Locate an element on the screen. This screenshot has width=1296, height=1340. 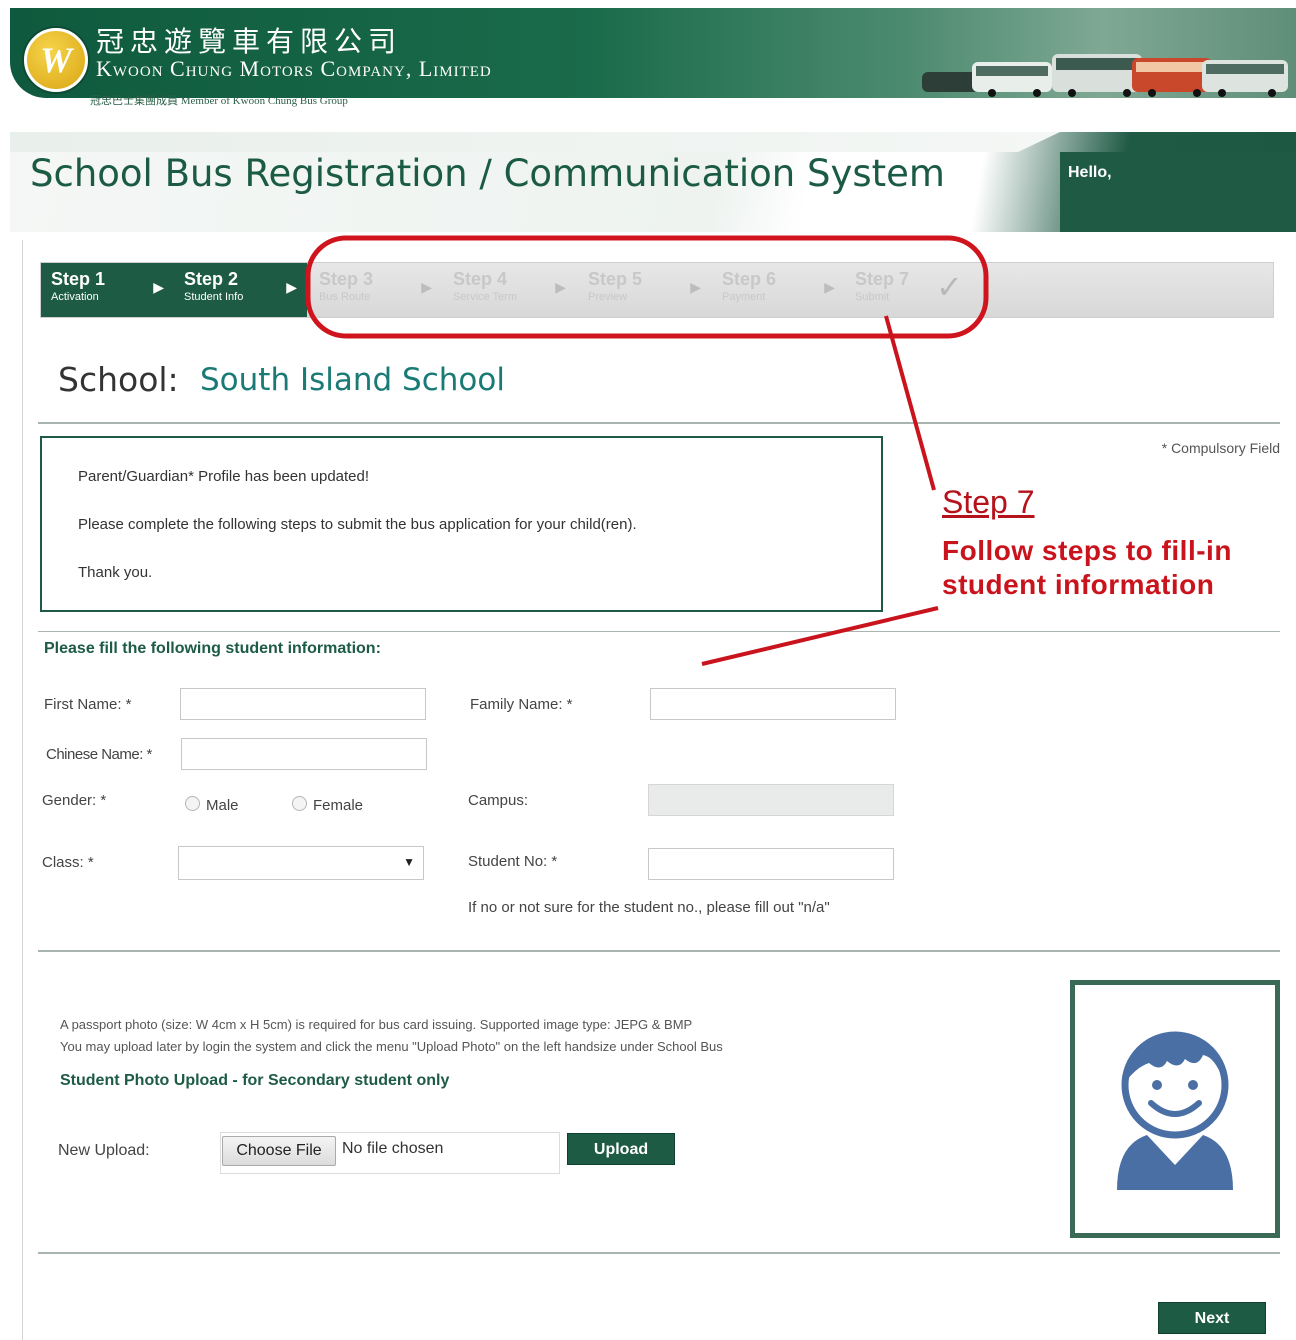
campus-label: Campus: is located at coordinates (498, 800).